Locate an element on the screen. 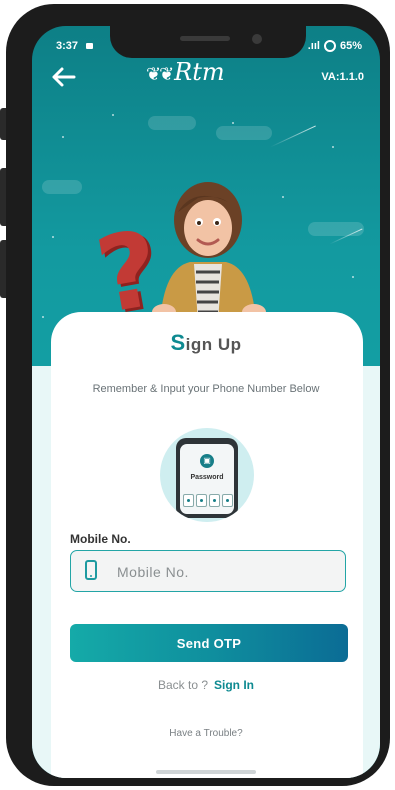 The width and height of the screenshot is (395, 790). leaf-icon: ❦❦ is located at coordinates (160, 74).